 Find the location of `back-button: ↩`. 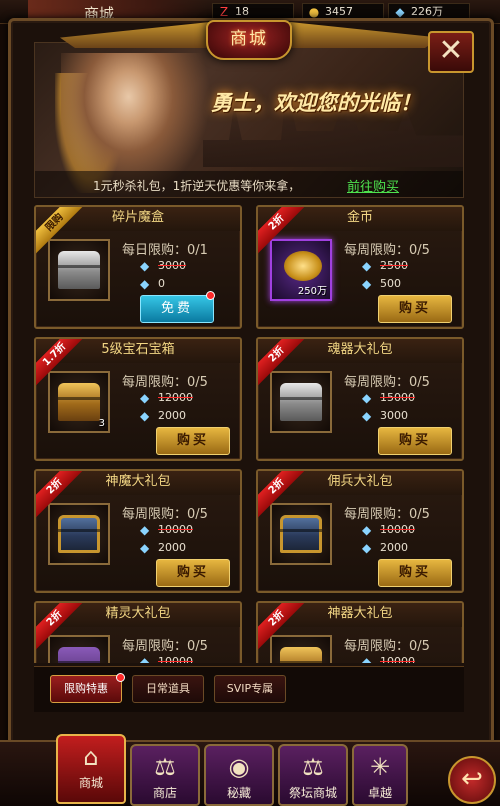

back-button: ↩ is located at coordinates (472, 780).